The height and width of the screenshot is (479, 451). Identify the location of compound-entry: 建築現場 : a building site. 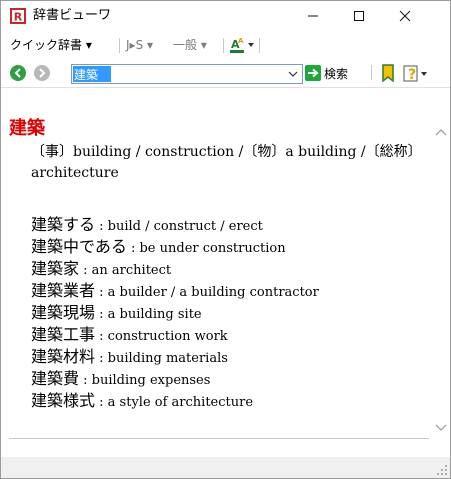
(116, 312).